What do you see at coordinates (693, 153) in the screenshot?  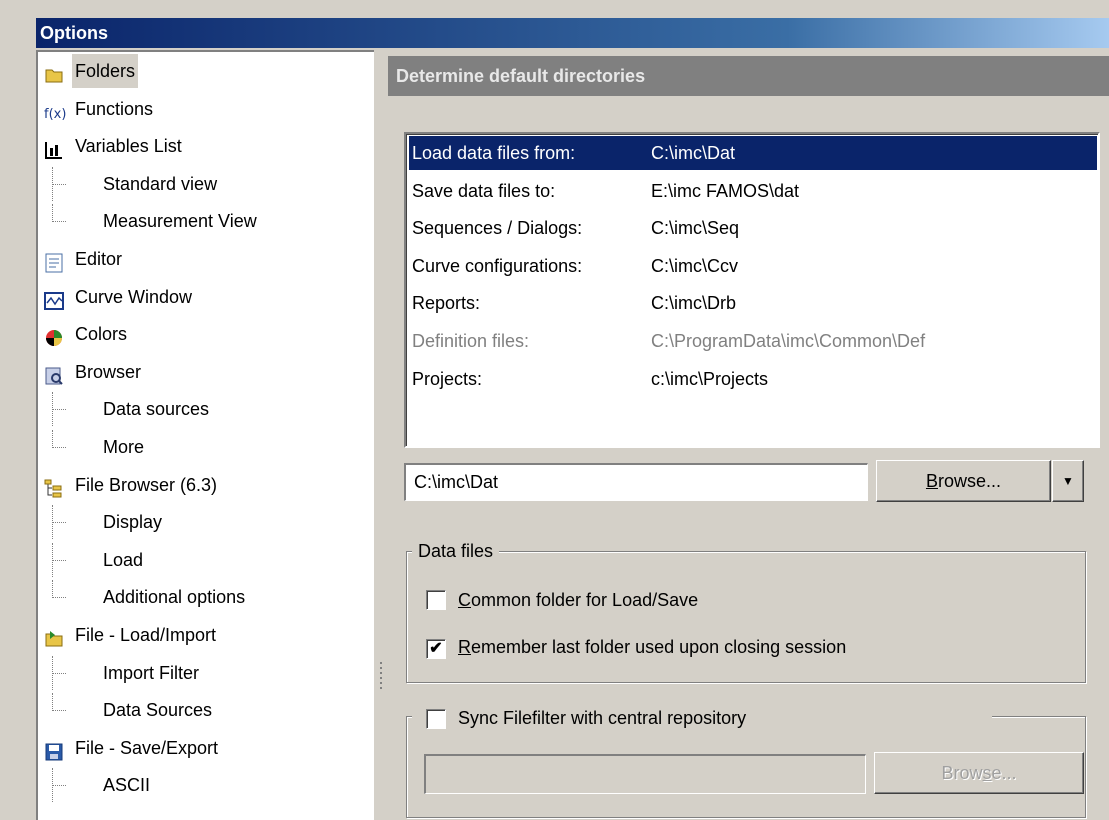 I see `directory-path: C:\imc\Dat` at bounding box center [693, 153].